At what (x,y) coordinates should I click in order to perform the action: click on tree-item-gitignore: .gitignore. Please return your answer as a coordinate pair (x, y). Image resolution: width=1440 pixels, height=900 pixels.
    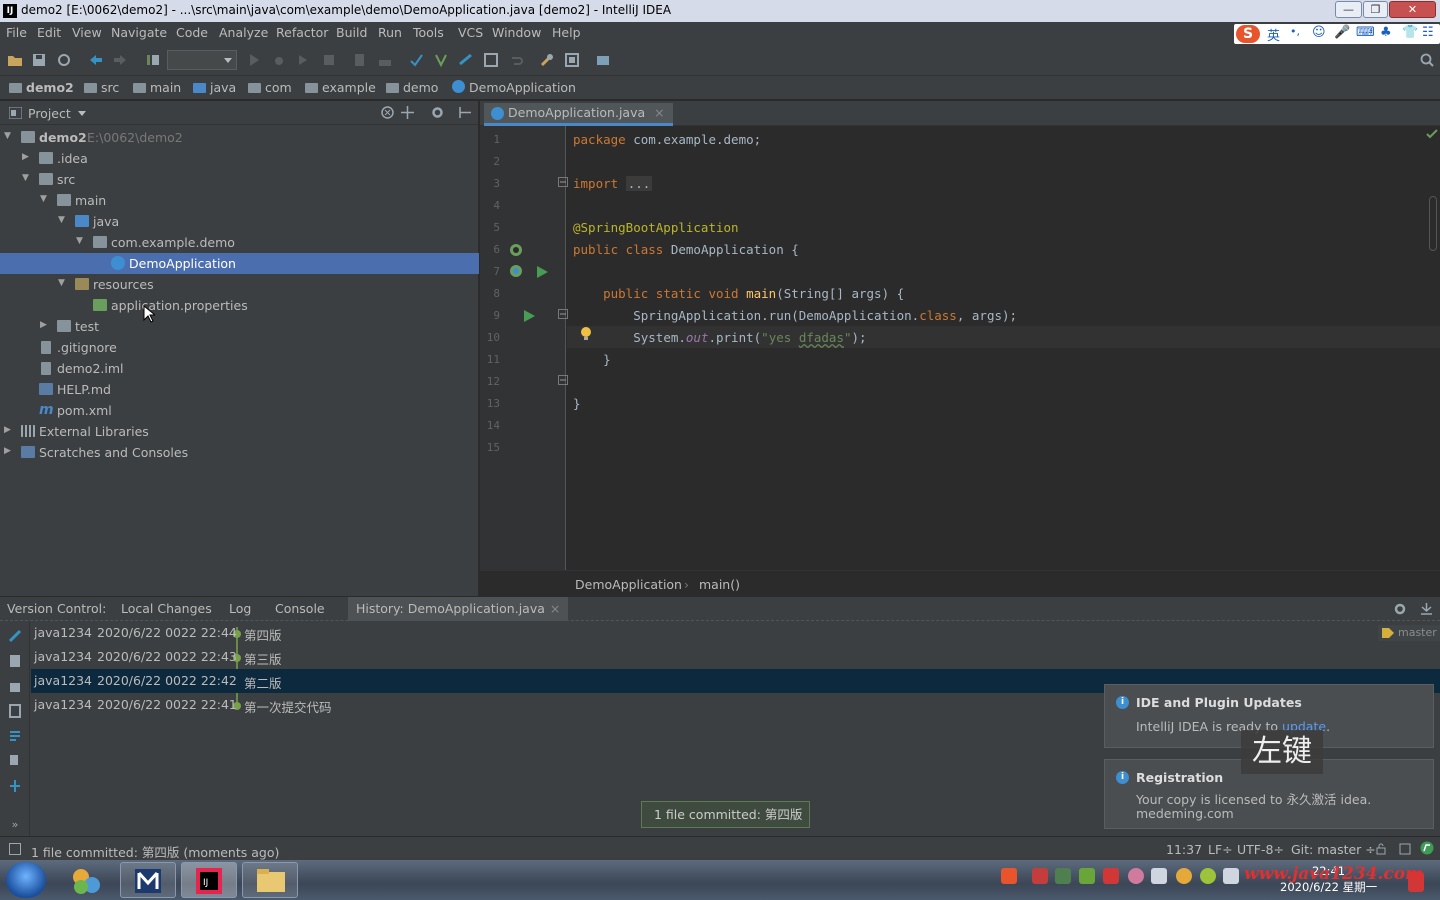
    Looking at the image, I should click on (239, 347).